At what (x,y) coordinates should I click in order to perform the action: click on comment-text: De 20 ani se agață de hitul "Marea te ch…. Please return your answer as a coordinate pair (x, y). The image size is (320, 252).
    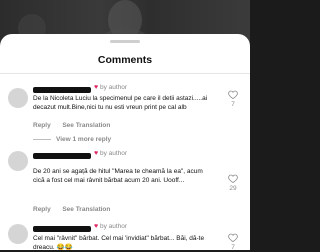
    Looking at the image, I should click on (118, 176).